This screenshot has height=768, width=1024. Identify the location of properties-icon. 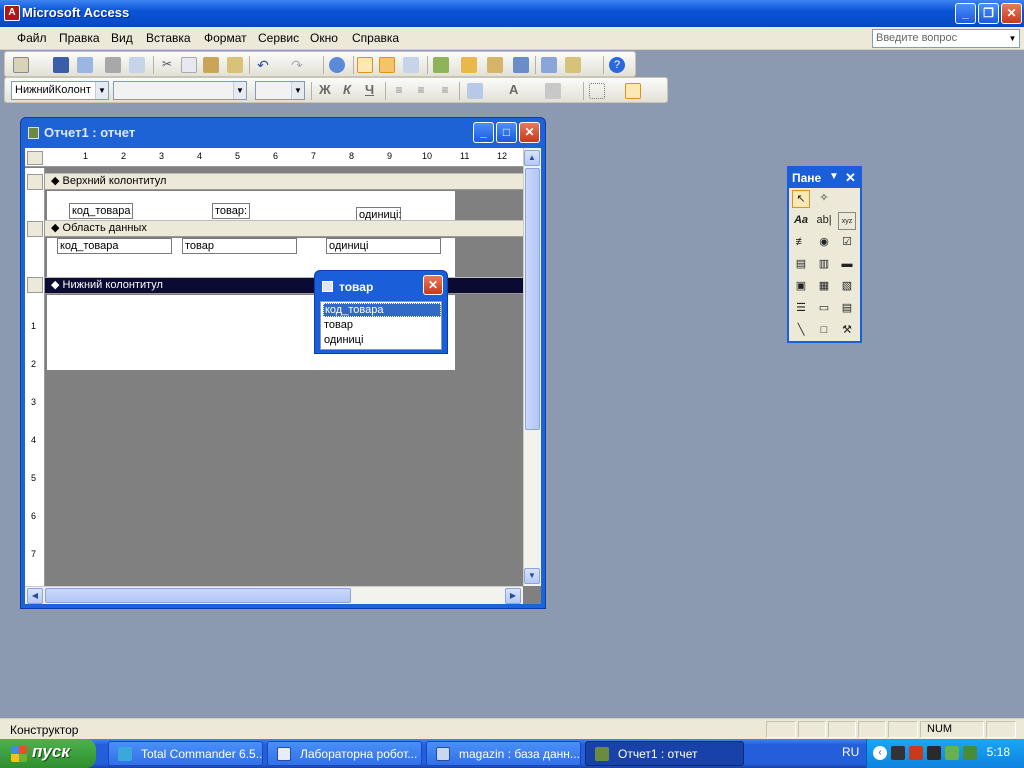
(495, 65).